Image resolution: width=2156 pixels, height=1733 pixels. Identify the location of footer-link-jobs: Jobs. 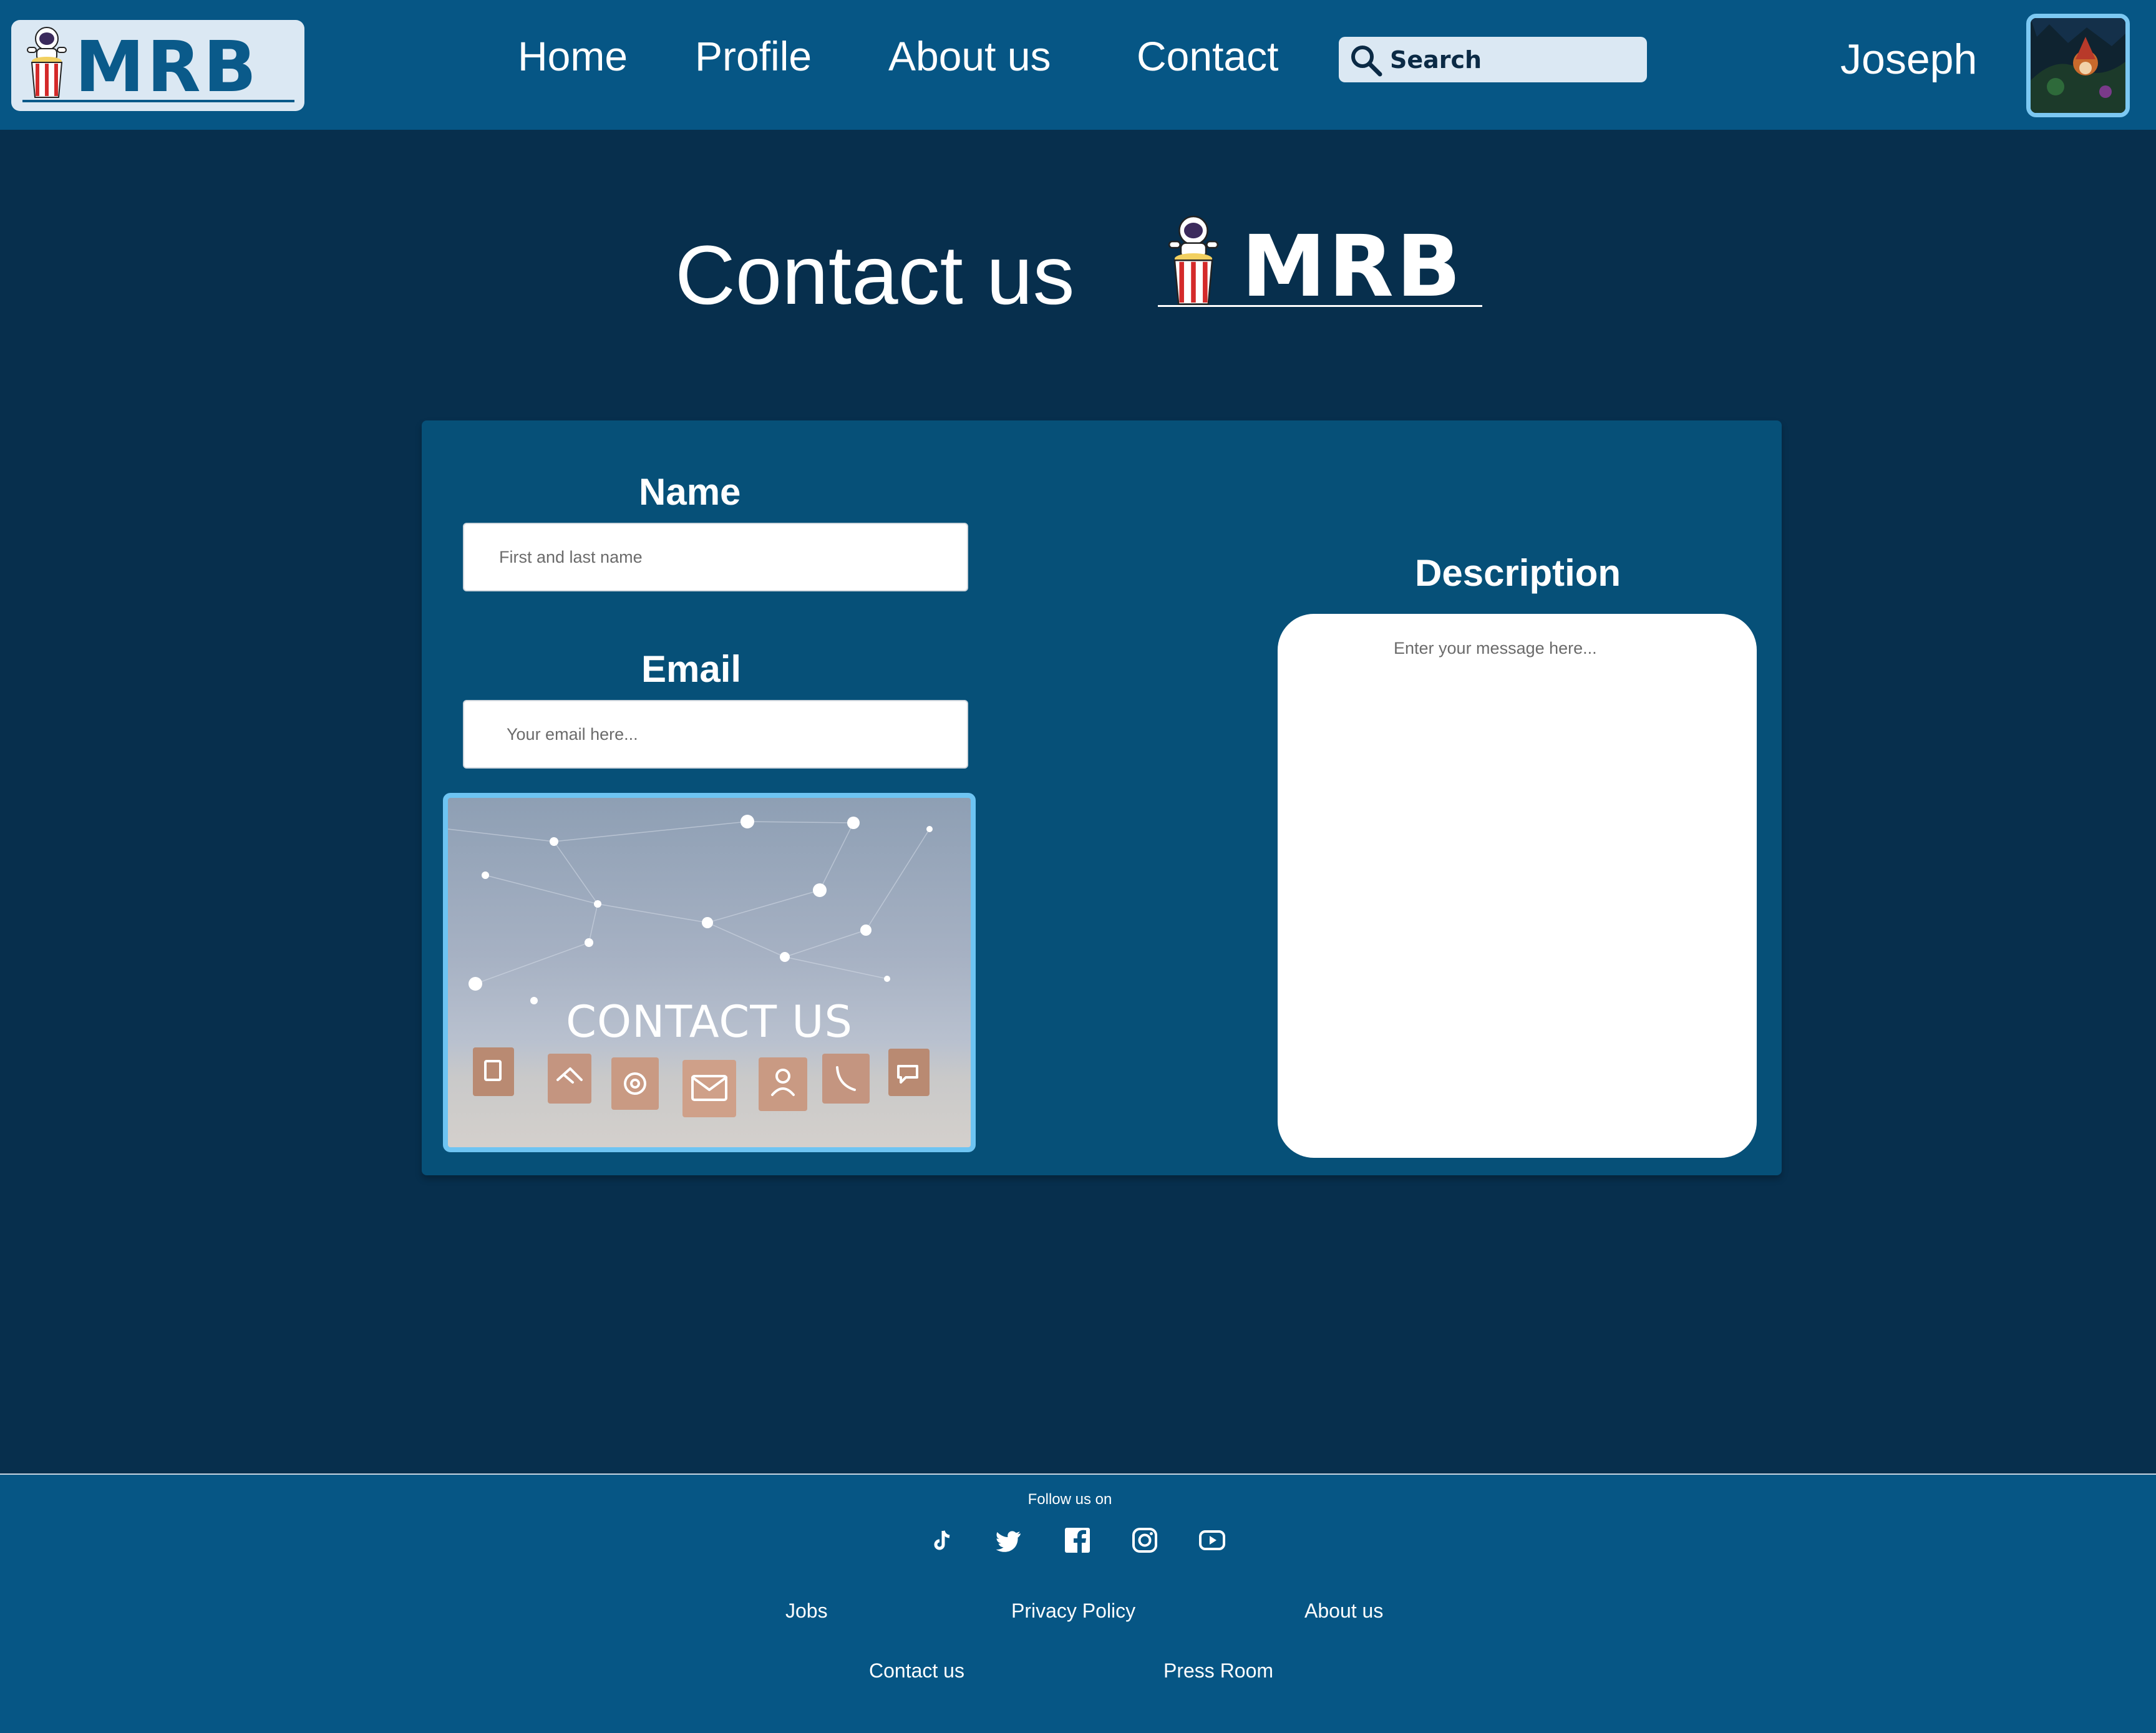
(806, 1611).